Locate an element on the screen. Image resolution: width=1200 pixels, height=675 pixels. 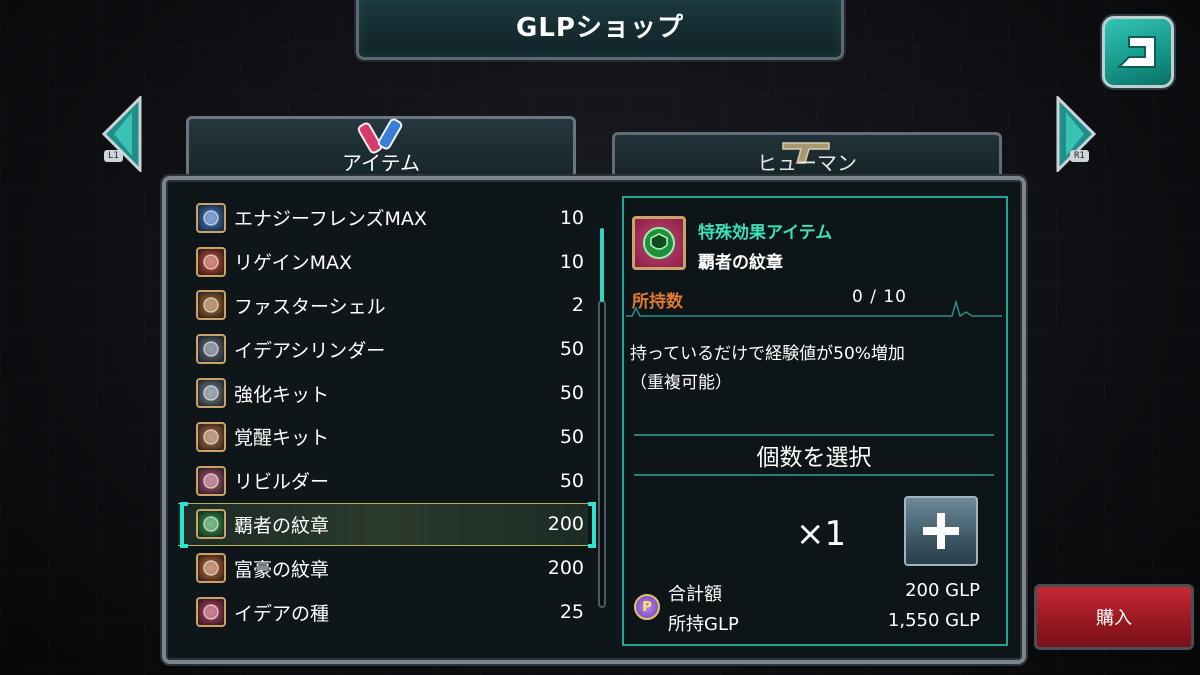
l1-tag: L1 is located at coordinates (113, 156).